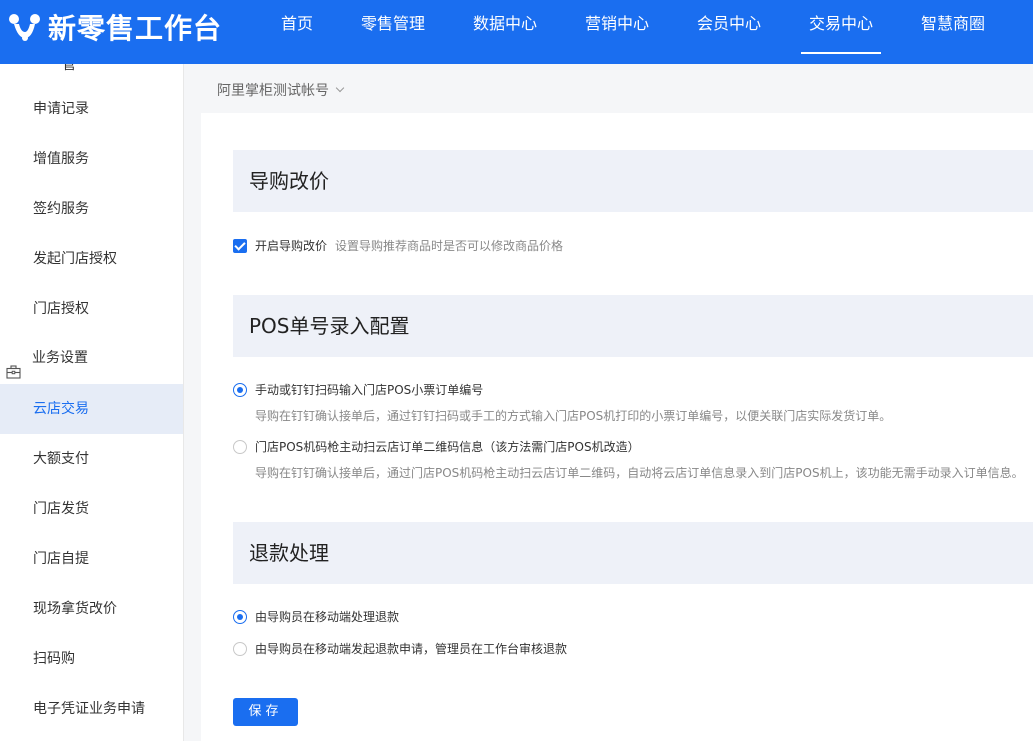  I want to click on nav-member-center: 会员中心, so click(729, 32).